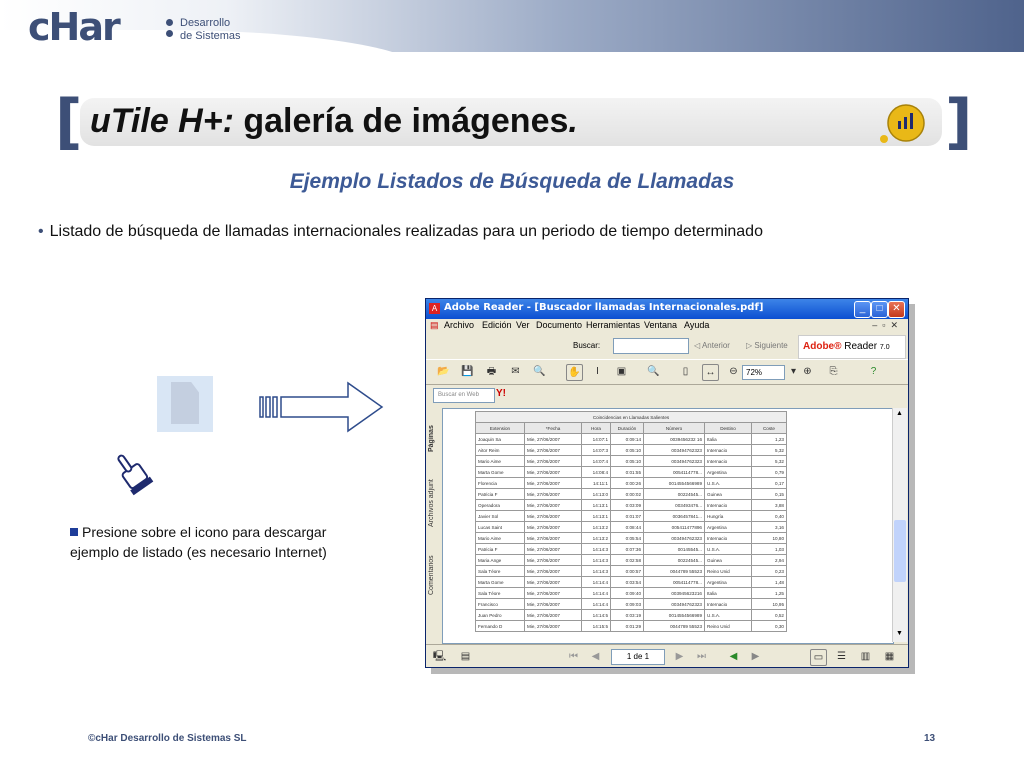 The image size is (1024, 768). I want to click on back-icon: ◀, so click(733, 656).